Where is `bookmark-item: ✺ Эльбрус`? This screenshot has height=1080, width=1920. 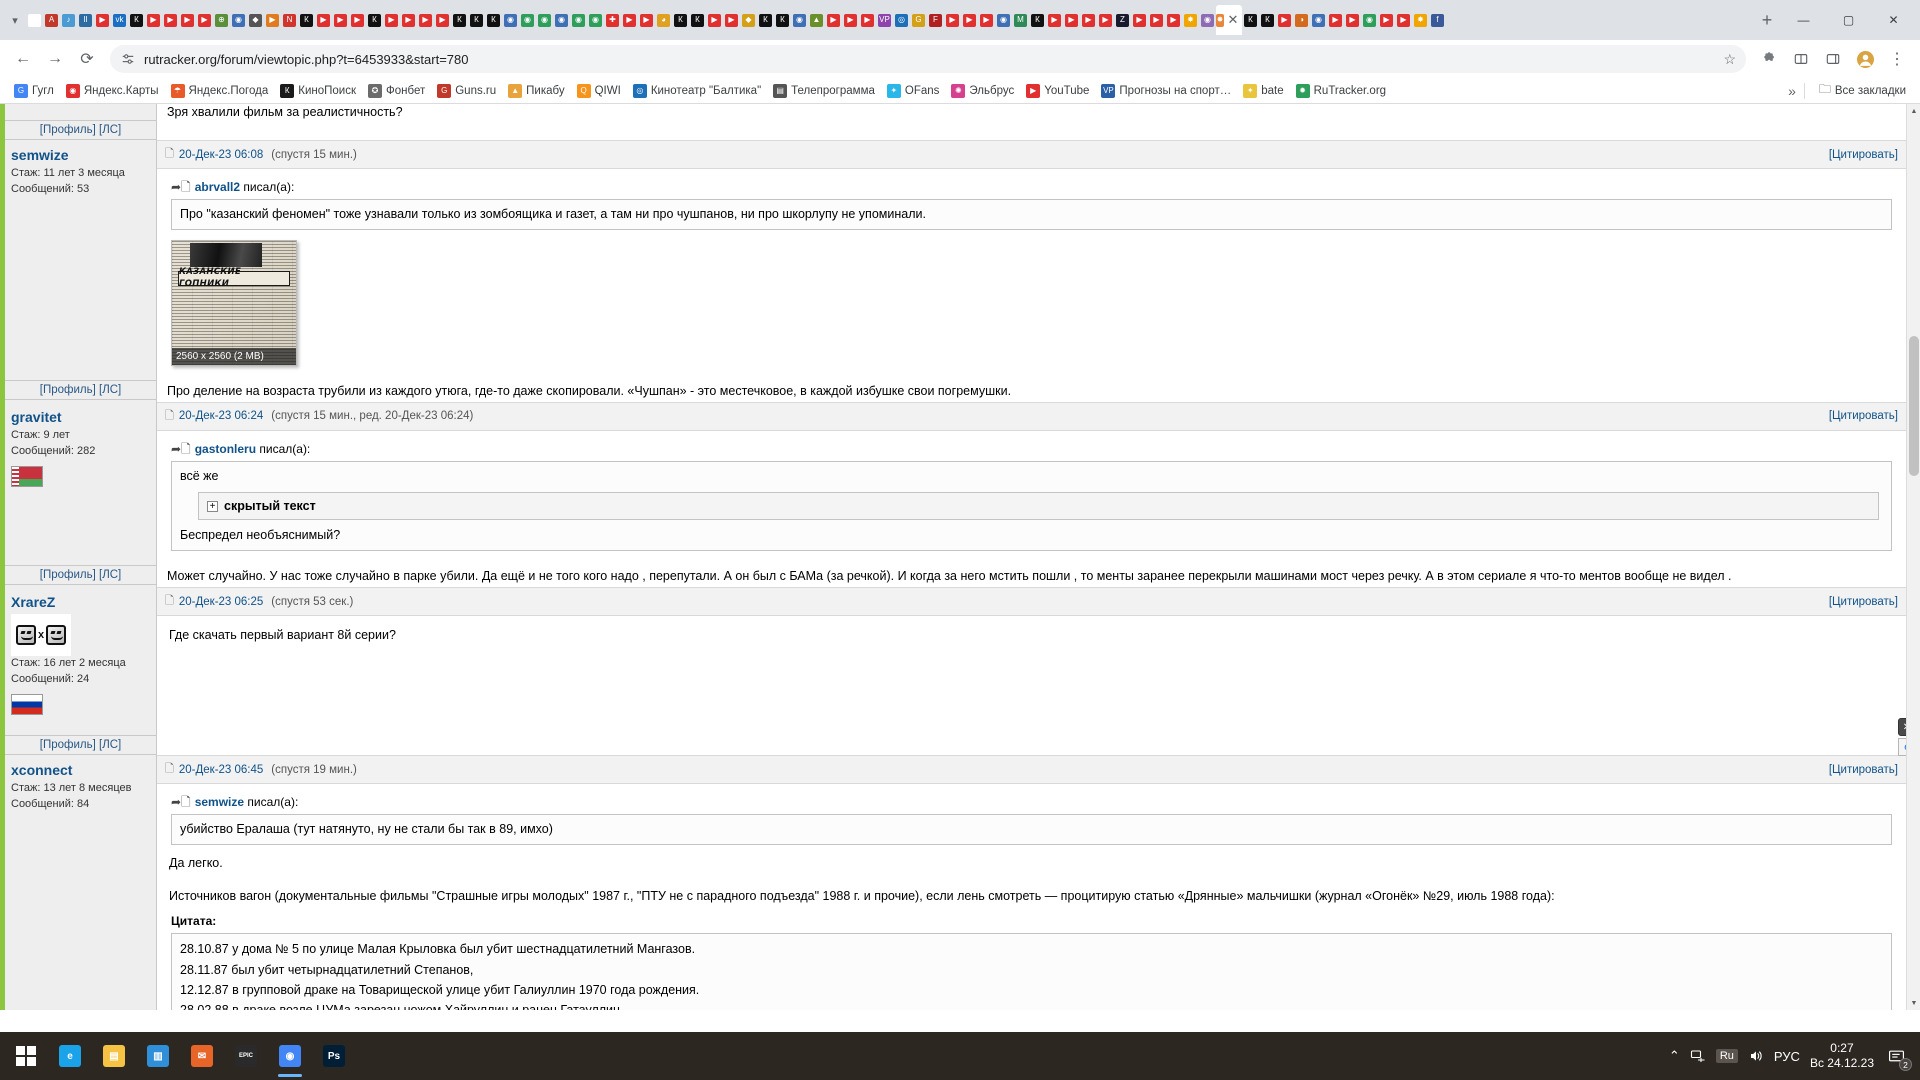
bookmark-item: ✺ Эльбрус is located at coordinates (982, 91).